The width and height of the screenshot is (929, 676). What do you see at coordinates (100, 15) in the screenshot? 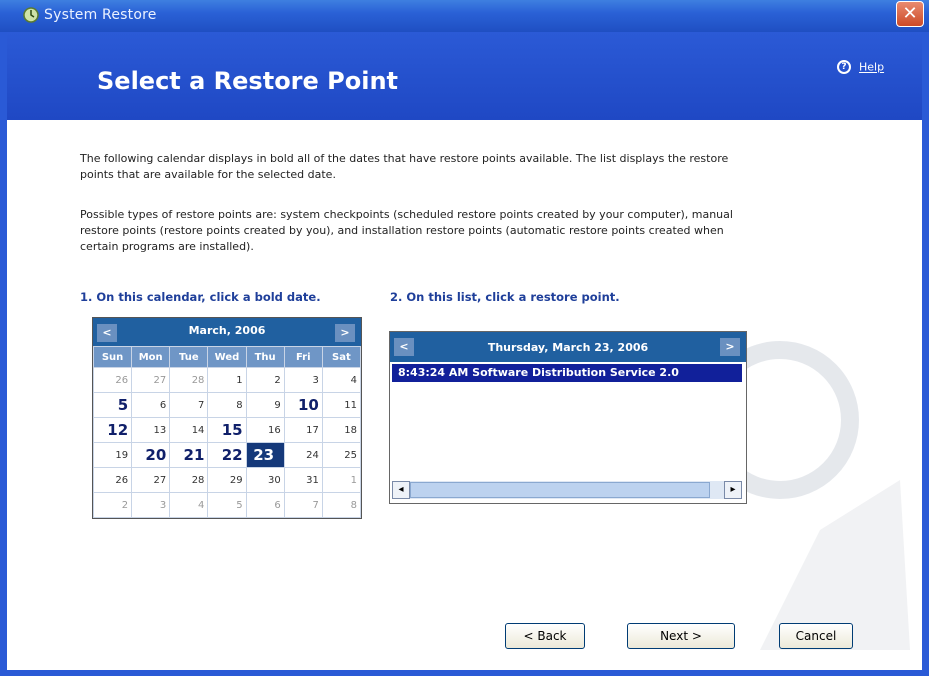
I see `window-title: System Restore` at bounding box center [100, 15].